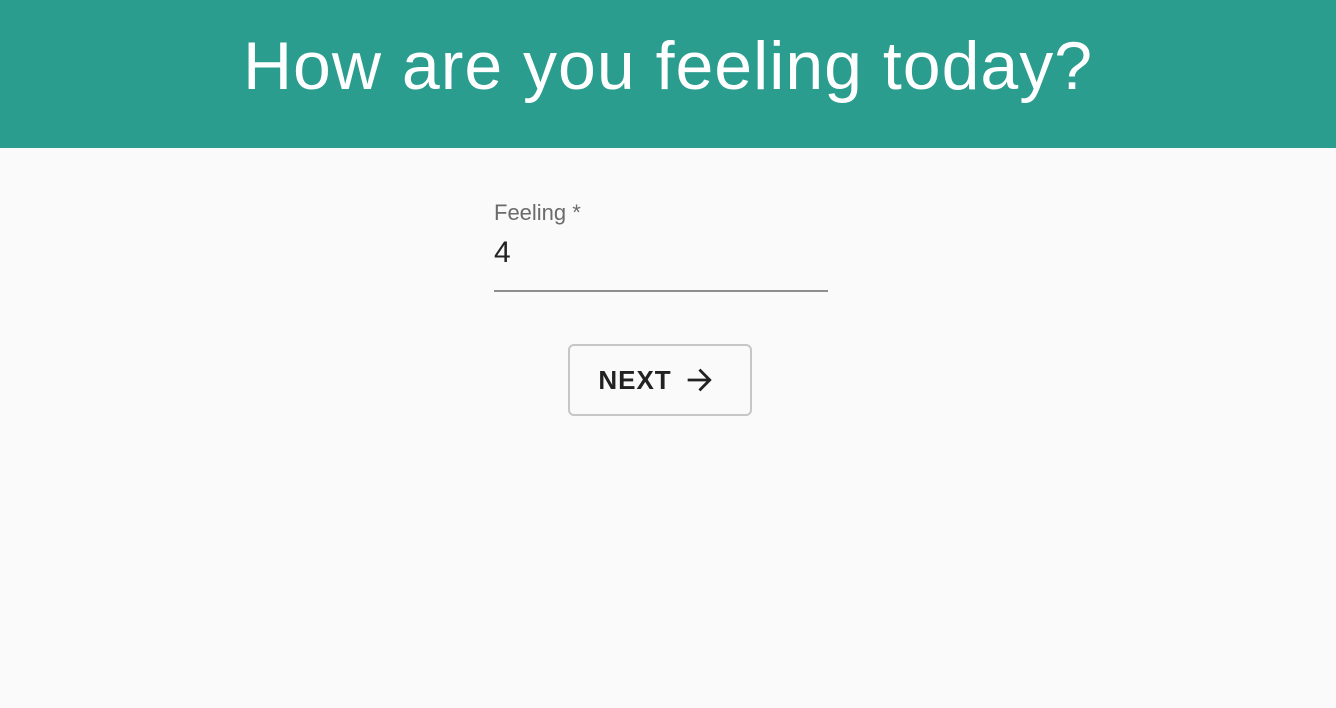 The image size is (1336, 708). I want to click on feeling-field-label: Feeling *, so click(537, 212).